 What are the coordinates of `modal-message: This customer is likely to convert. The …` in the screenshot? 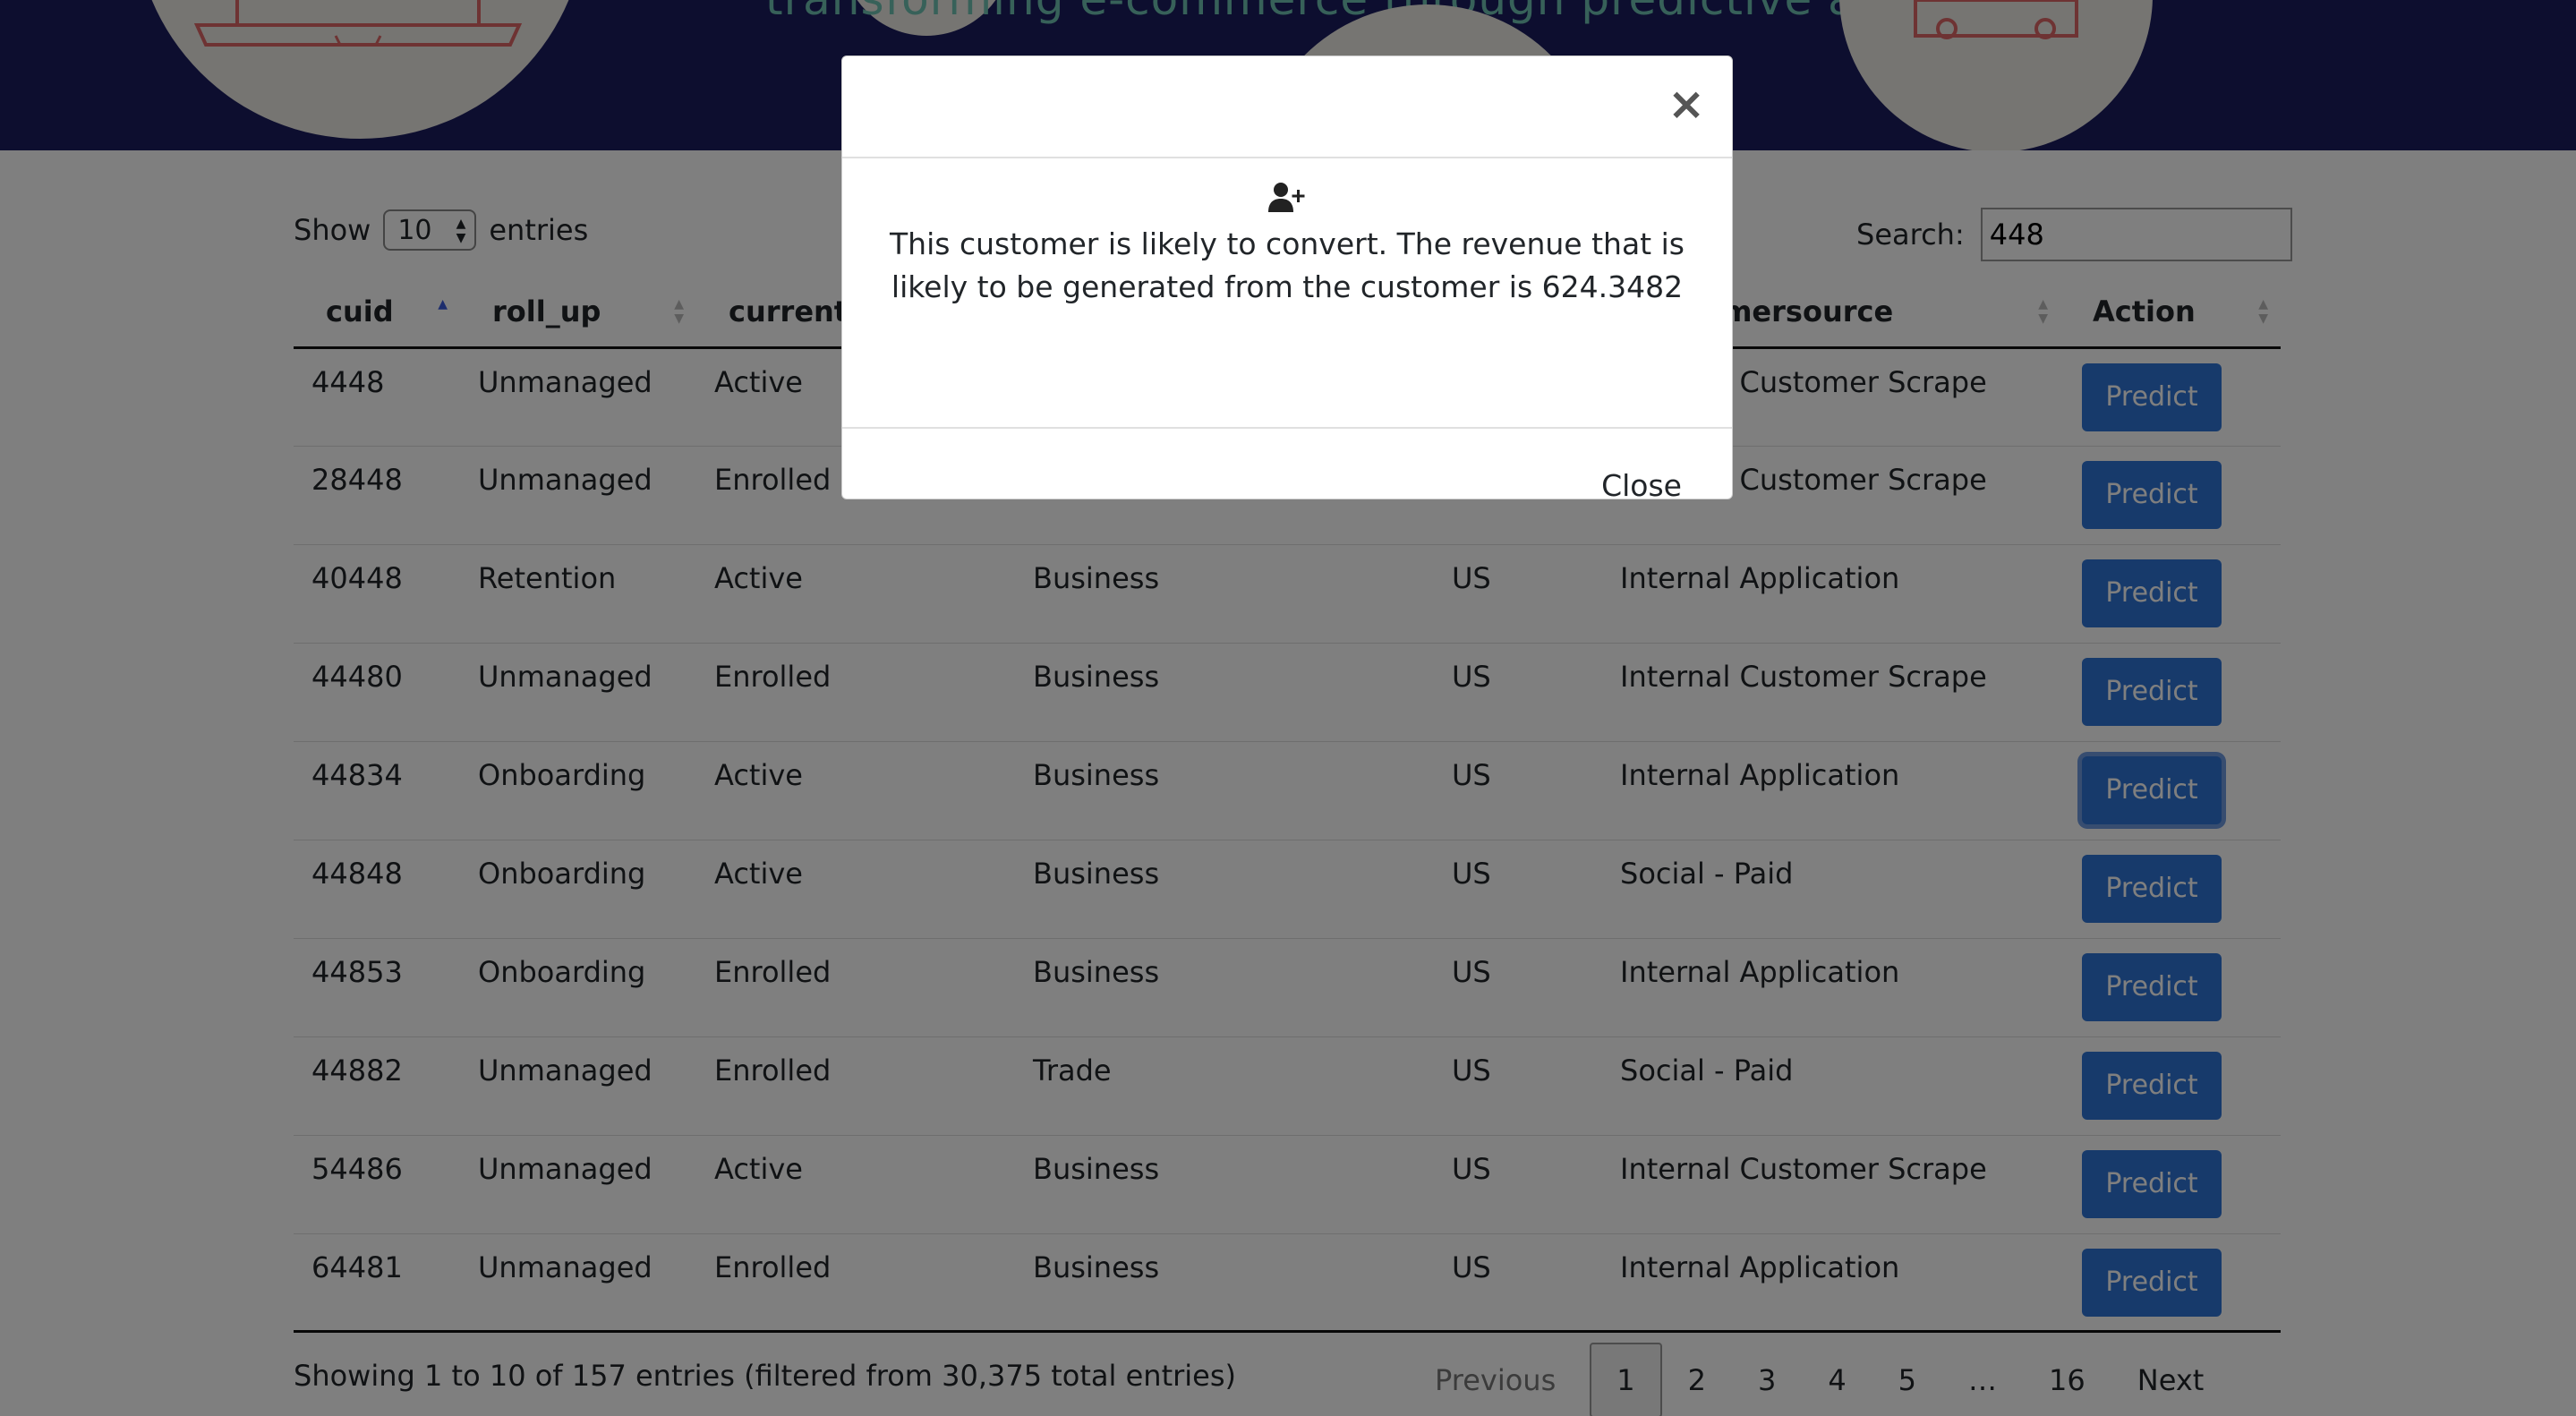 It's located at (1287, 265).